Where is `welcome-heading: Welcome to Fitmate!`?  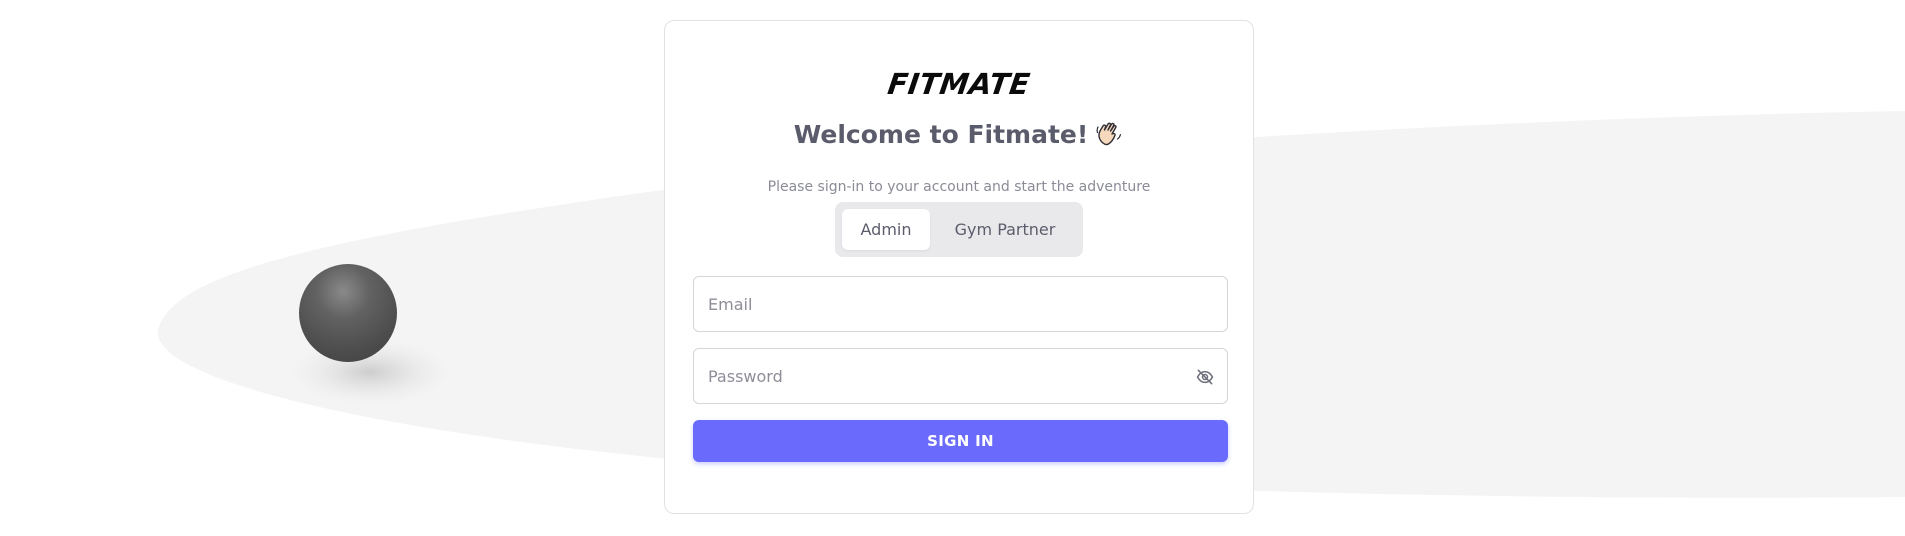 welcome-heading: Welcome to Fitmate! is located at coordinates (959, 134).